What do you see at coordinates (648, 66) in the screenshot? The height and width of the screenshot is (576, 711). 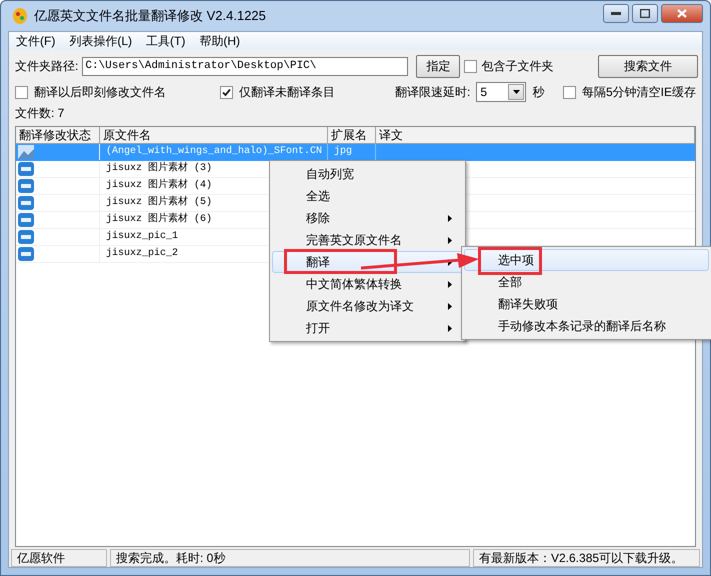 I see `search-button: 搜索文件` at bounding box center [648, 66].